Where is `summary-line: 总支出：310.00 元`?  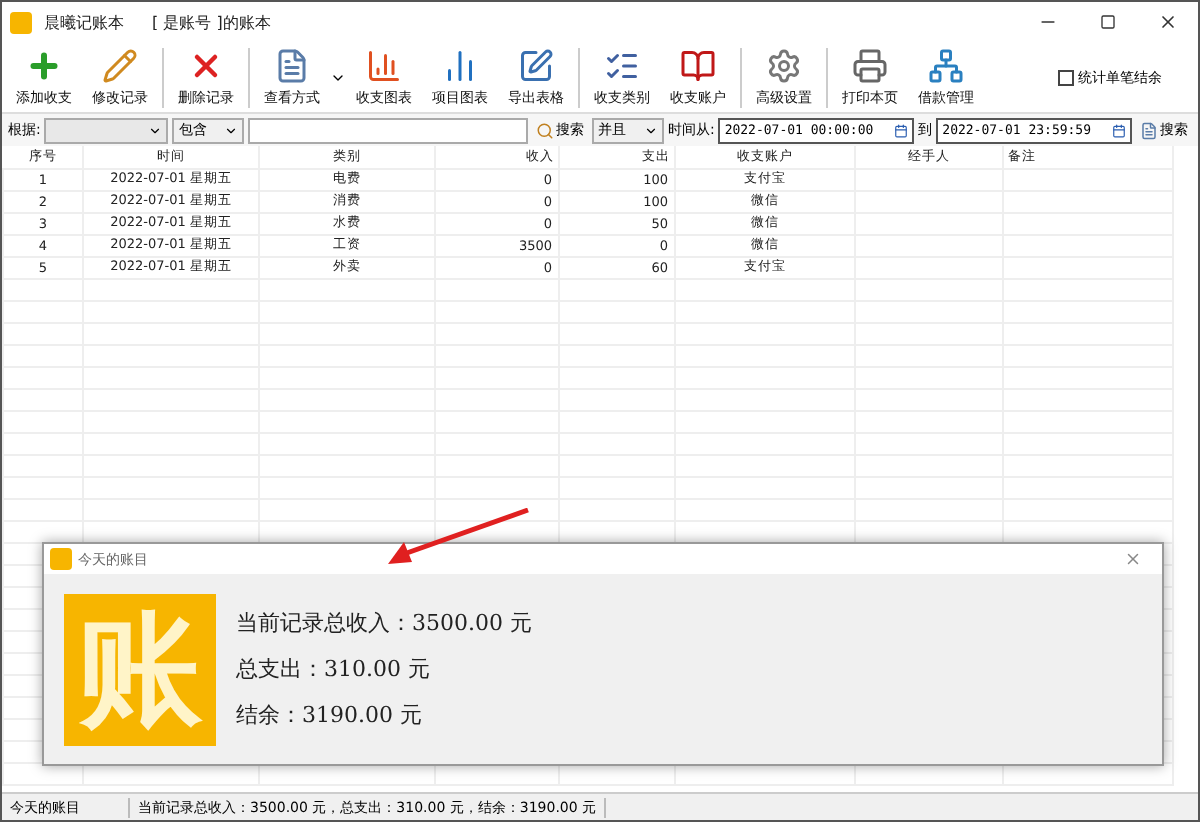
summary-line: 总支出：310.00 元 is located at coordinates (334, 669).